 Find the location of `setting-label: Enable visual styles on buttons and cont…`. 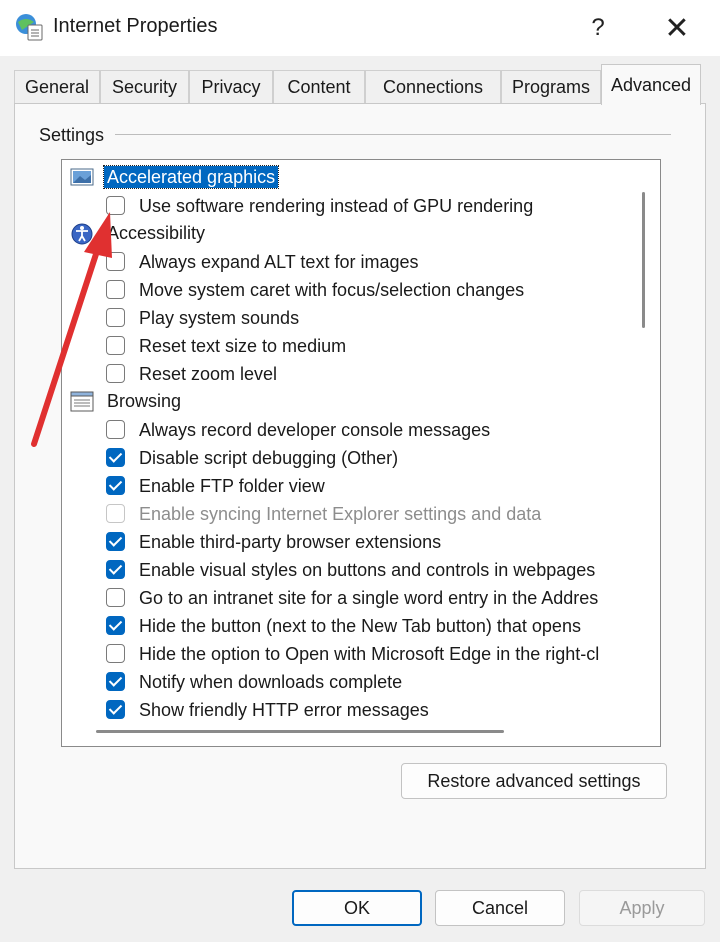

setting-label: Enable visual styles on buttons and cont… is located at coordinates (367, 570).